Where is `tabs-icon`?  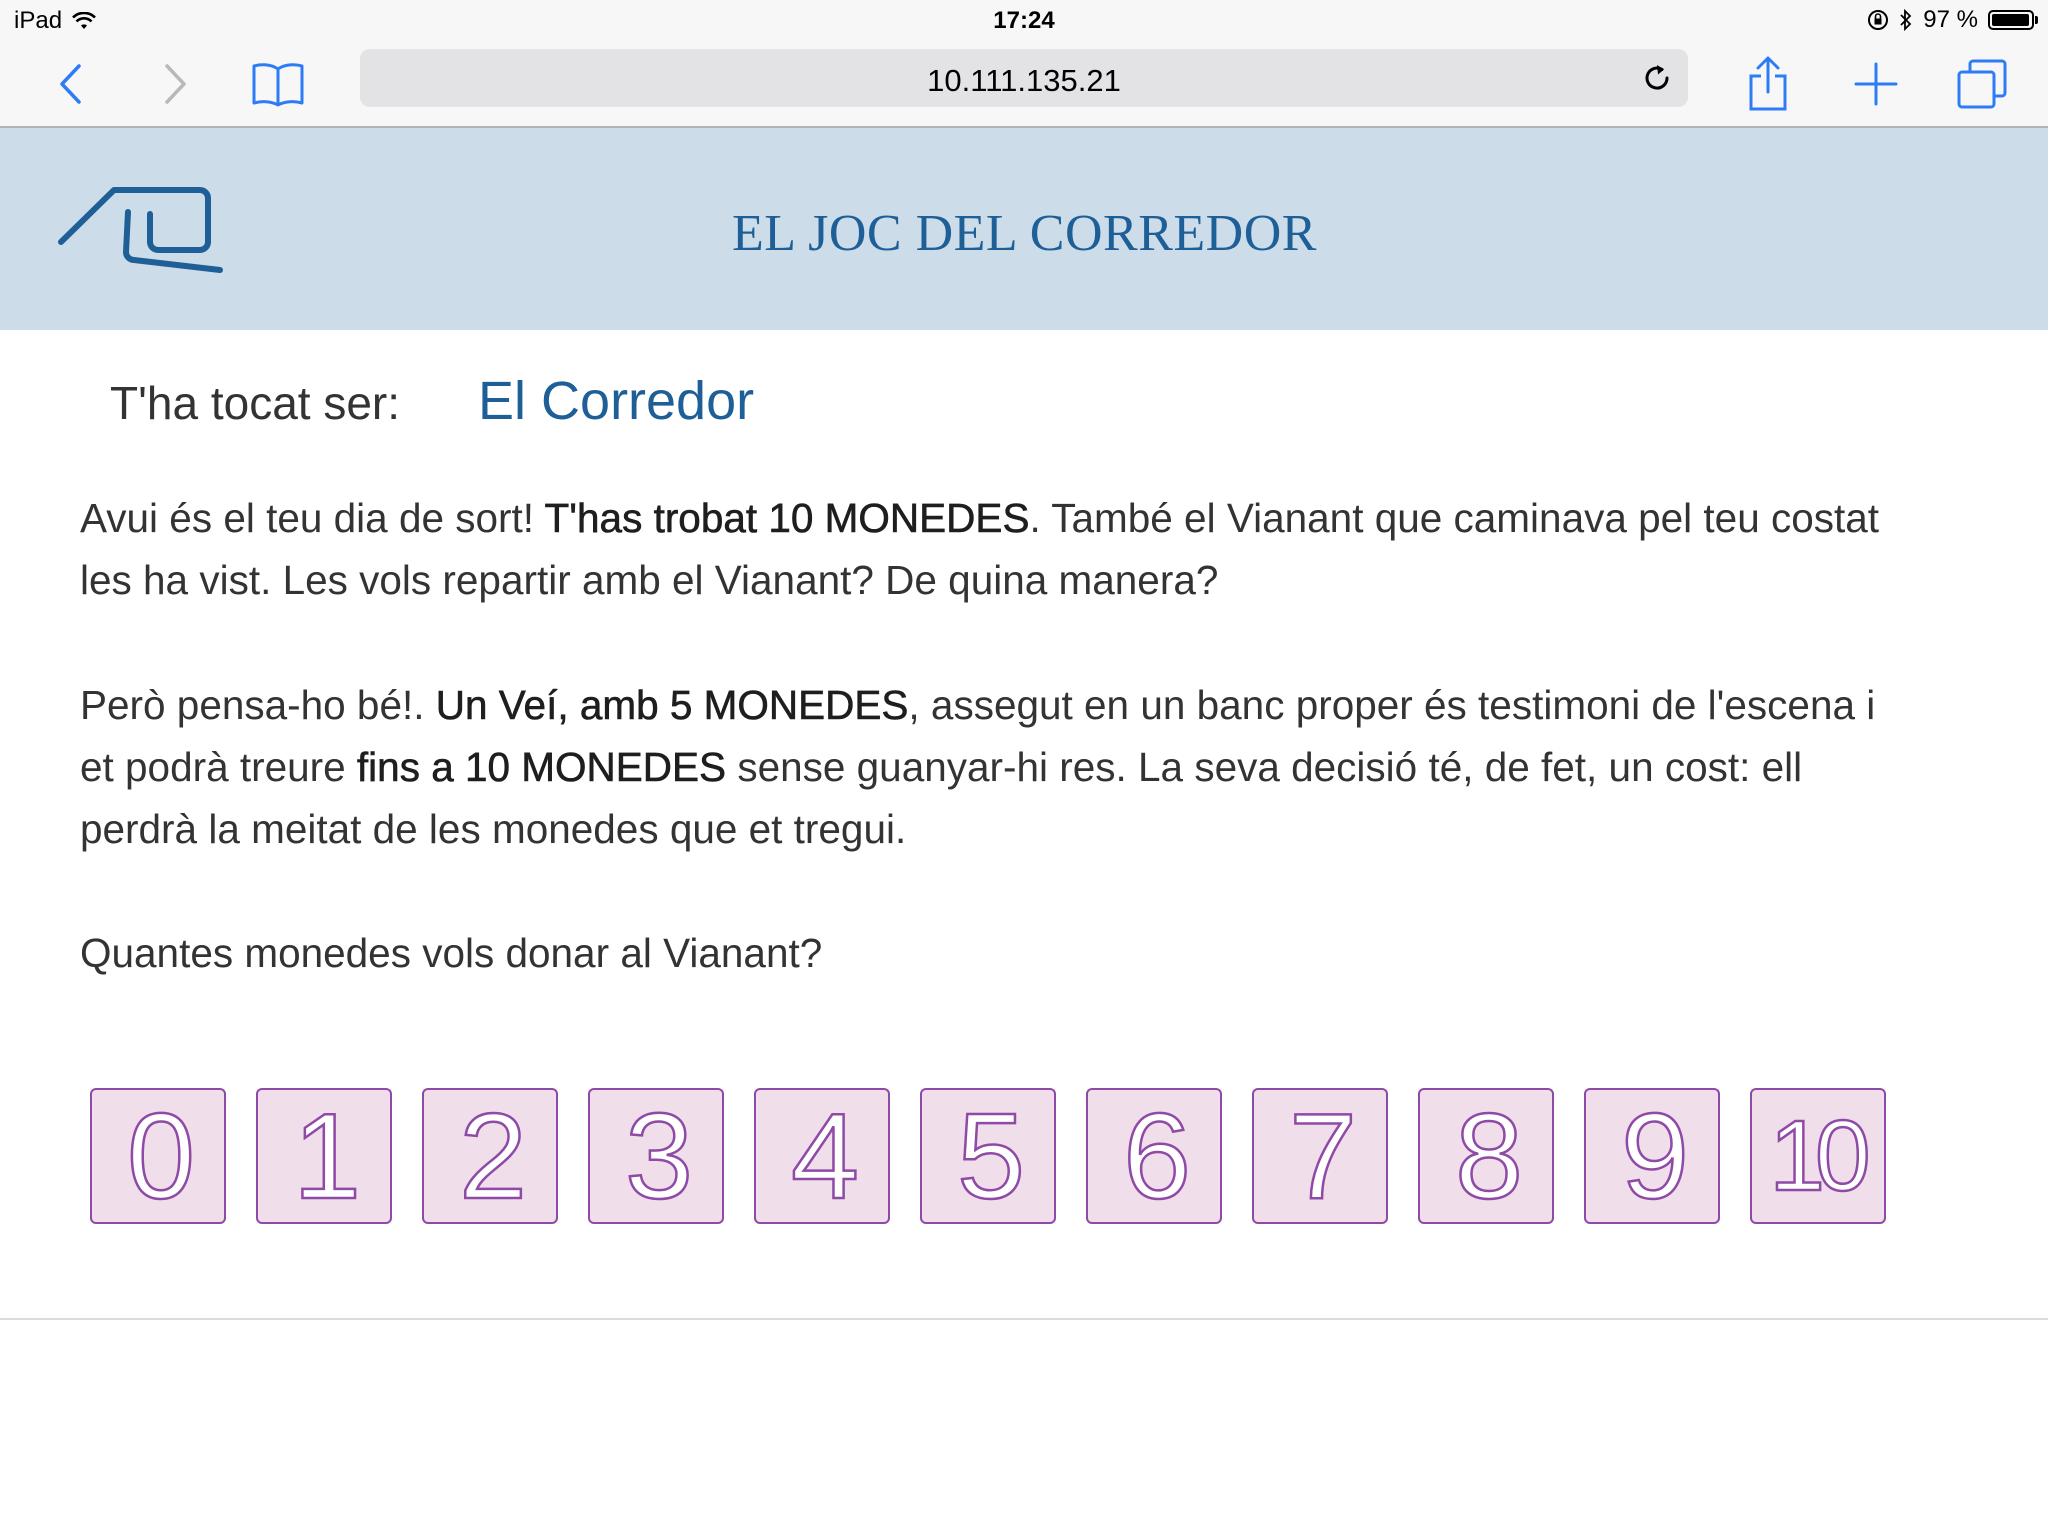
tabs-icon is located at coordinates (1982, 84).